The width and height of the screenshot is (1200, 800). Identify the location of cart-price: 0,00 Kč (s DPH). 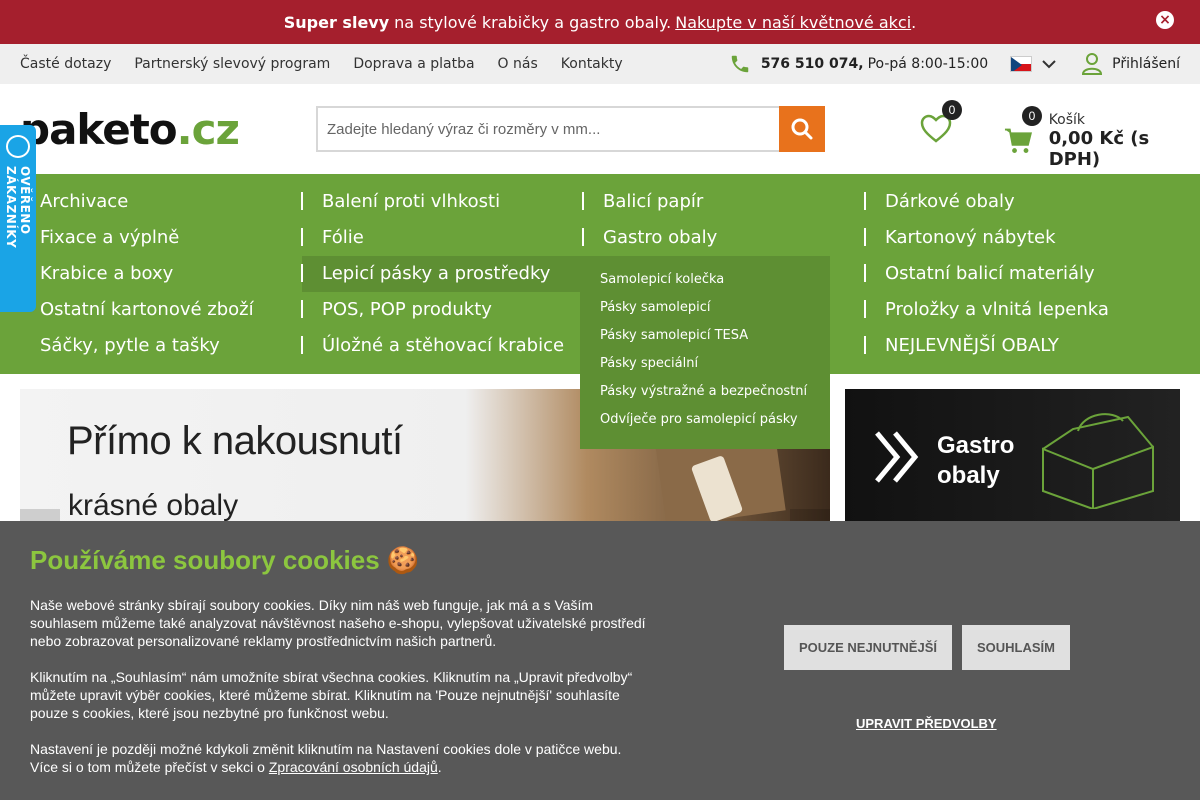
(1099, 149).